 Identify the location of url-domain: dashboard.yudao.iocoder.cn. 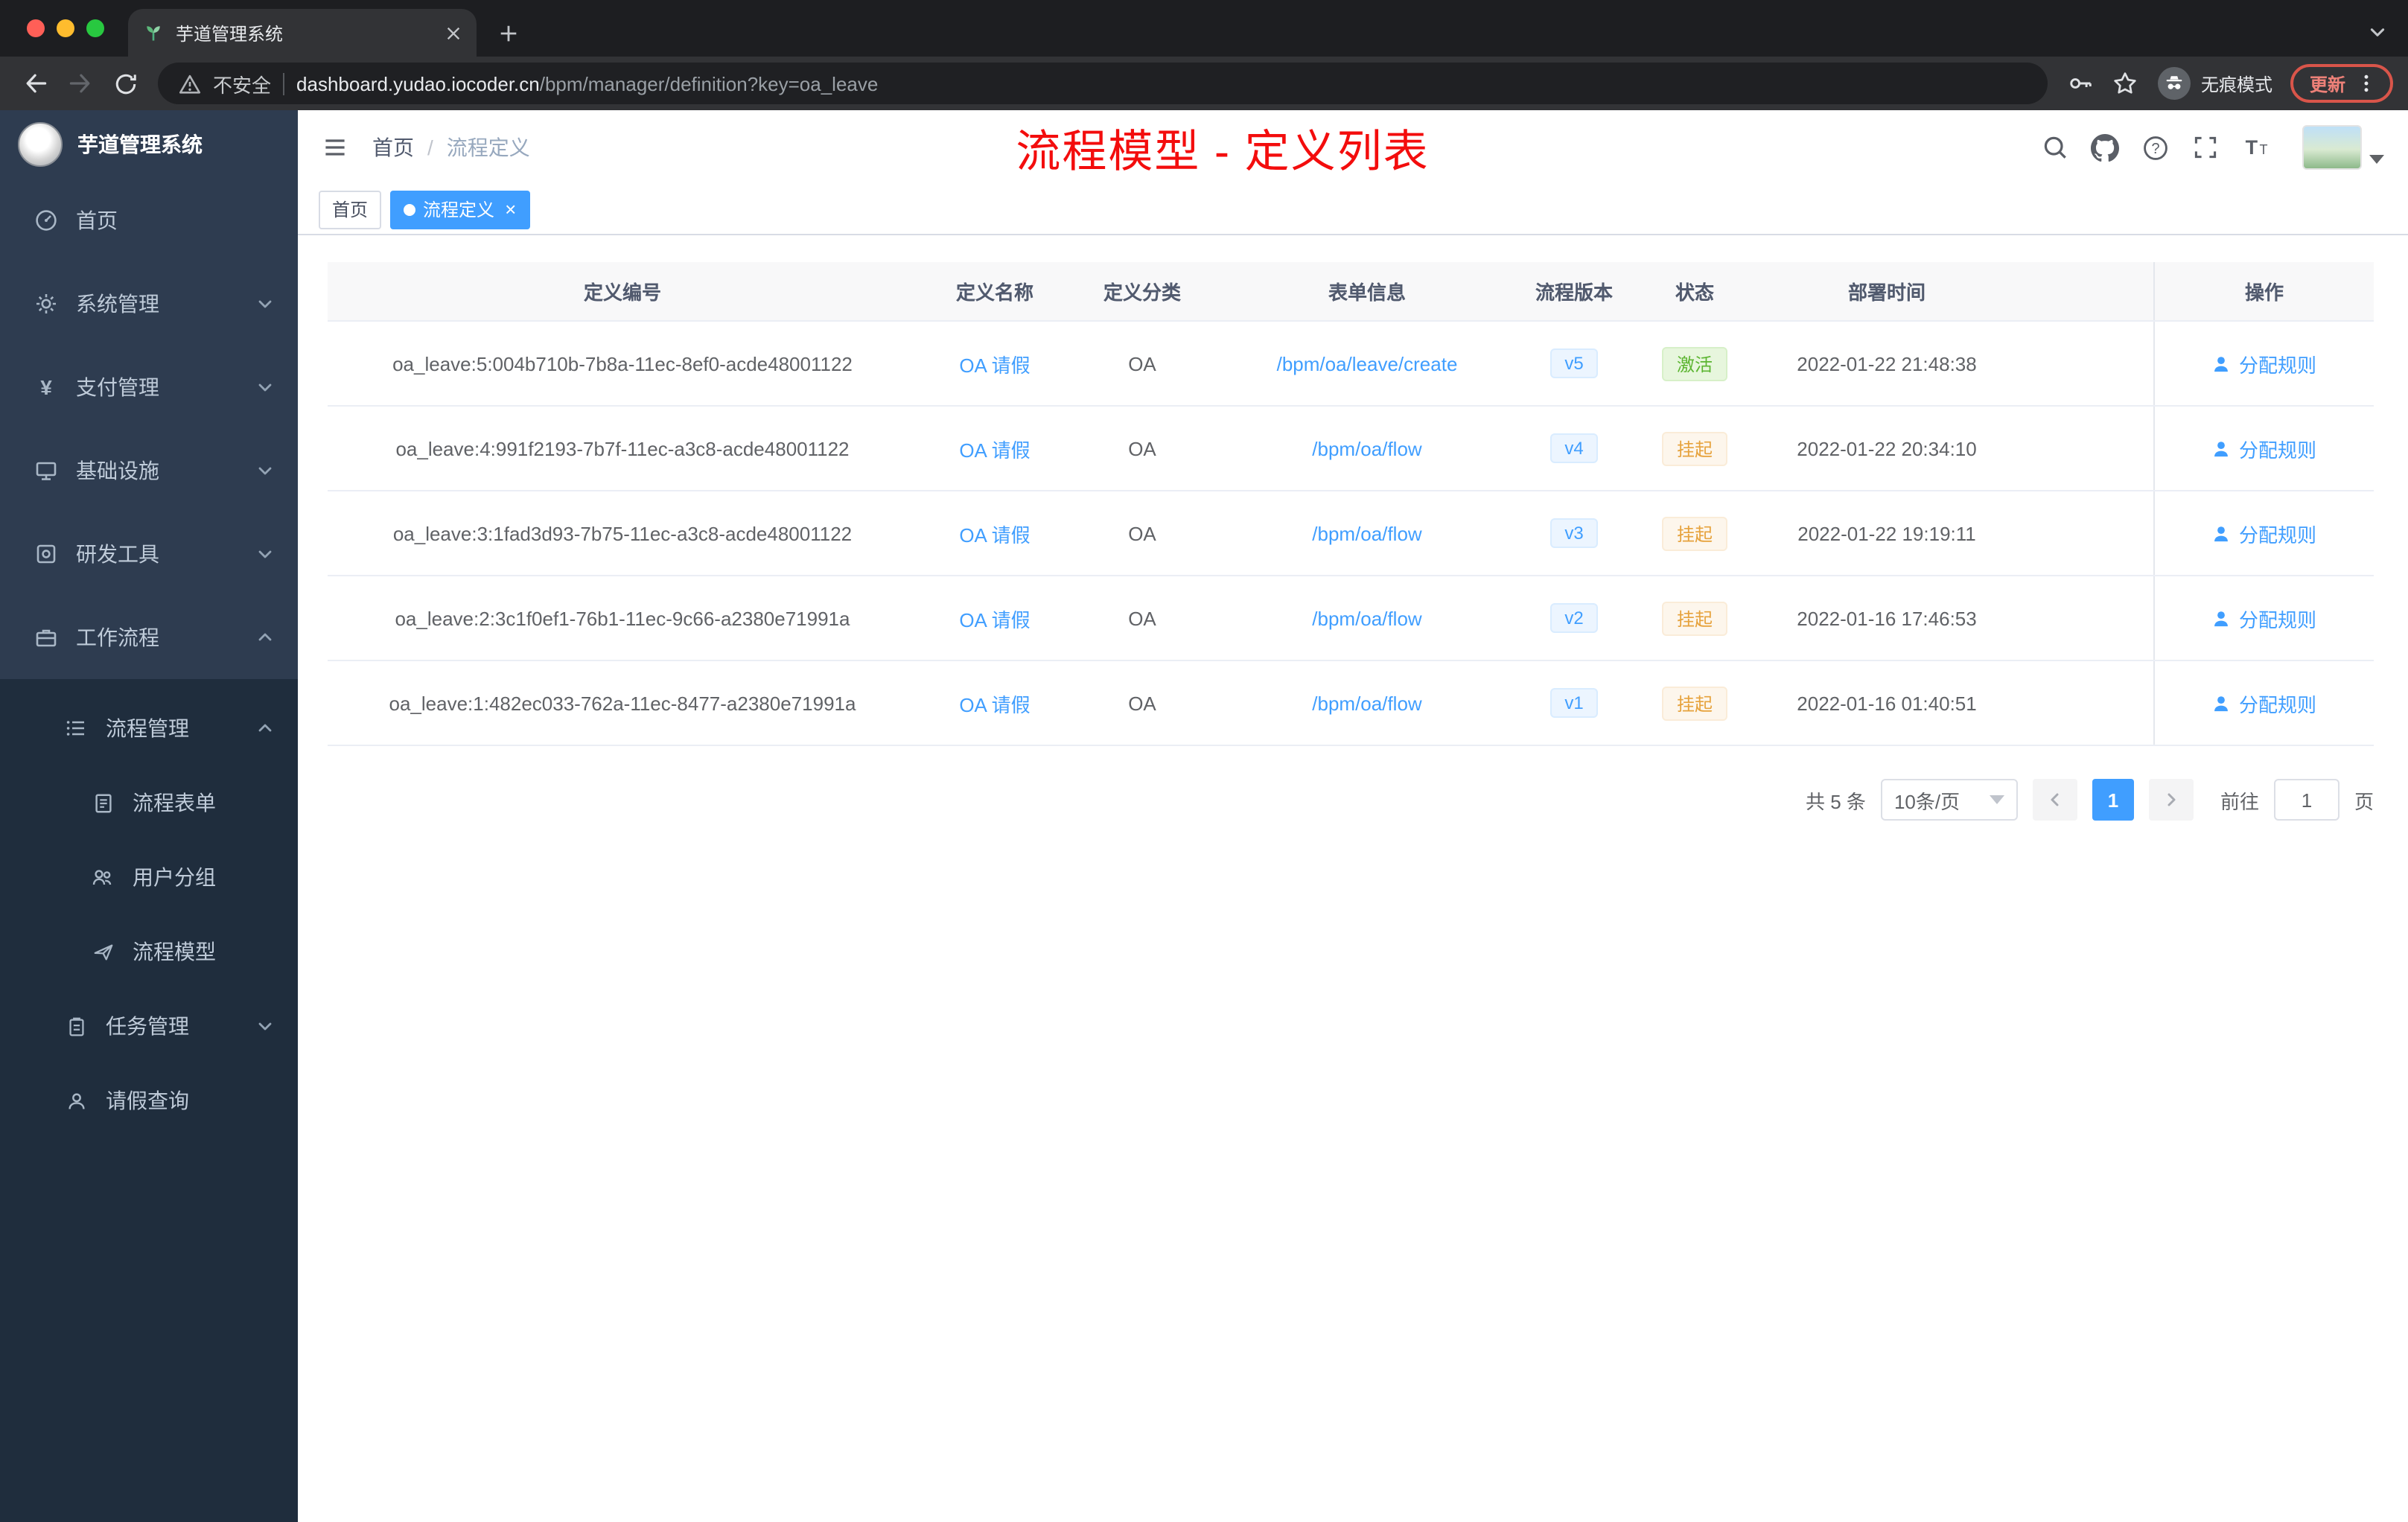
(418, 83).